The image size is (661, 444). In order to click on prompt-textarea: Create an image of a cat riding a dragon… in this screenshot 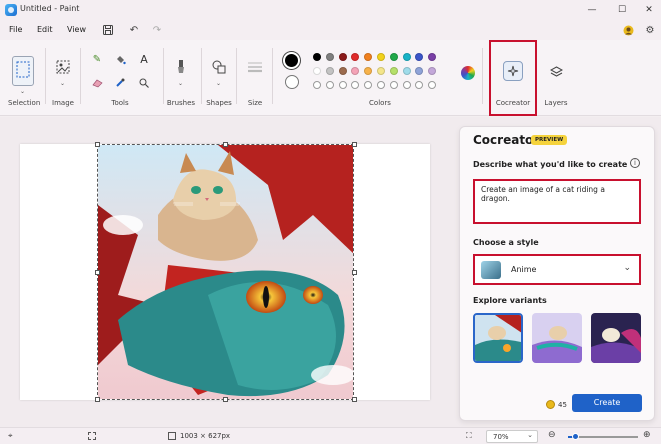, I will do `click(557, 201)`.